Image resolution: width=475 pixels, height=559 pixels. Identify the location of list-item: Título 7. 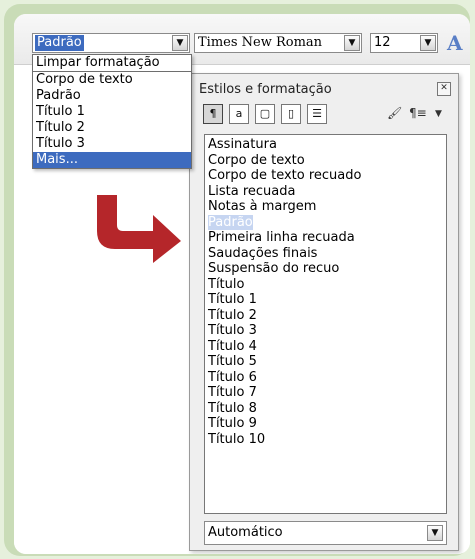
(325, 393).